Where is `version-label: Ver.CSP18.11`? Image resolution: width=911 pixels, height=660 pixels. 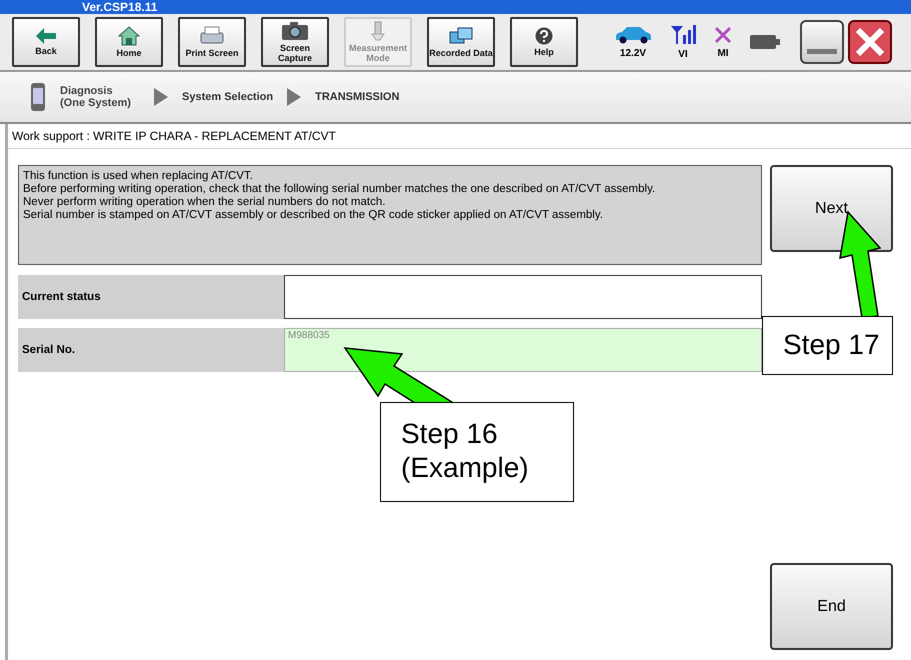 version-label: Ver.CSP18.11 is located at coordinates (120, 7).